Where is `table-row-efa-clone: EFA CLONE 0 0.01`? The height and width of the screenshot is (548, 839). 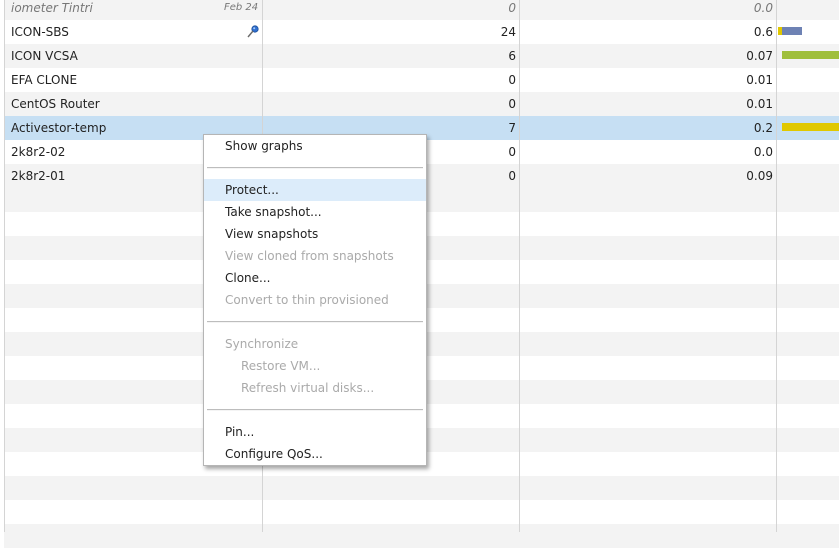 table-row-efa-clone: EFA CLONE 0 0.01 is located at coordinates (421, 80).